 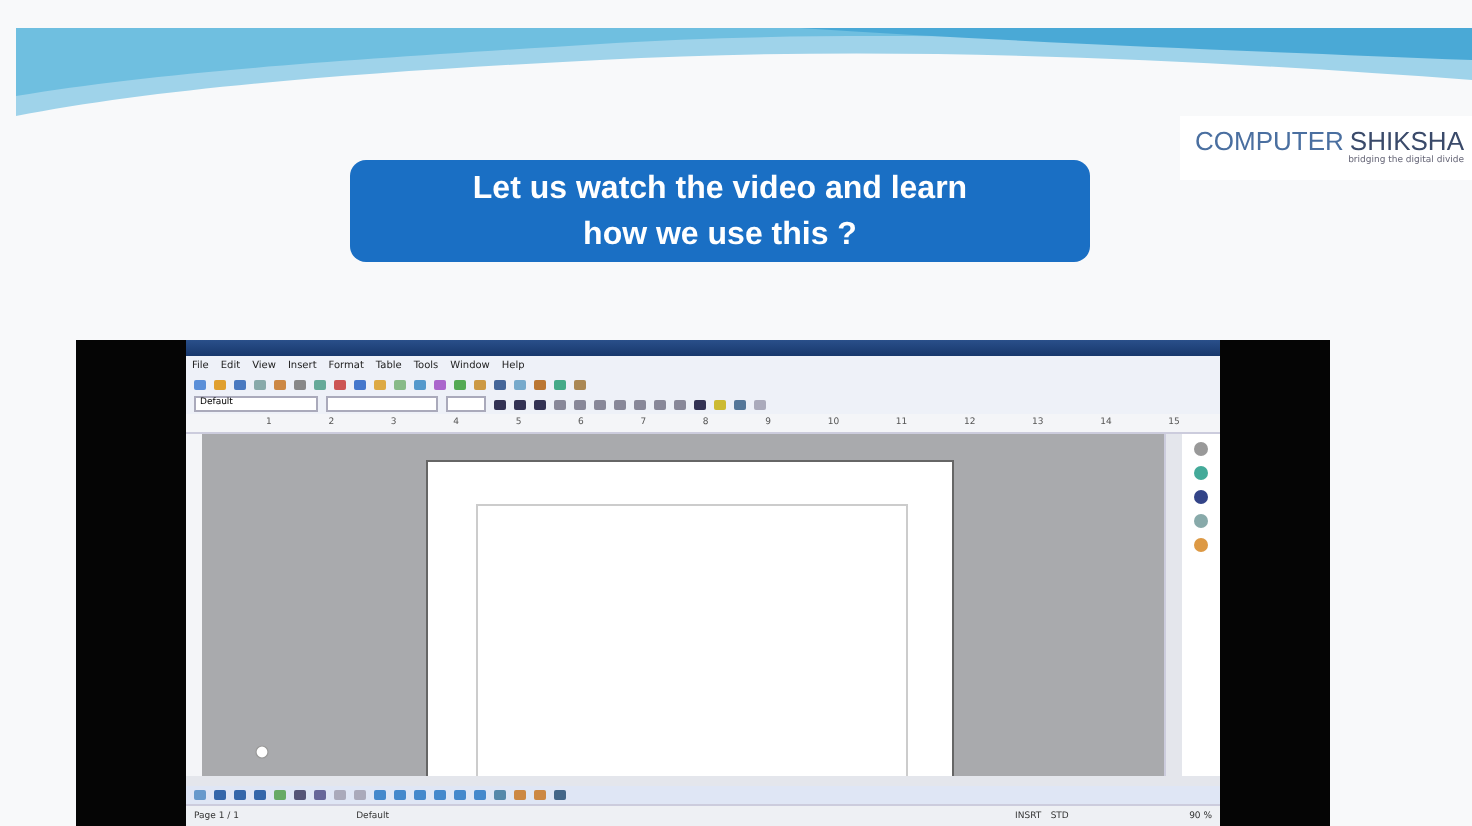 What do you see at coordinates (720, 189) in the screenshot?
I see `banner-text: Let us watch the video and learn` at bounding box center [720, 189].